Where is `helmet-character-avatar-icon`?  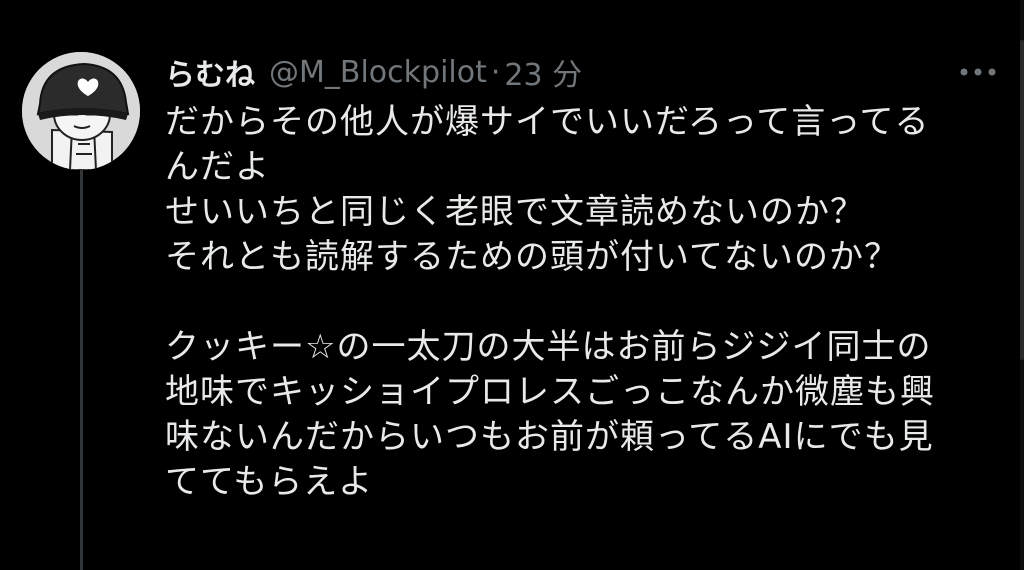
helmet-character-avatar-icon is located at coordinates (81, 111).